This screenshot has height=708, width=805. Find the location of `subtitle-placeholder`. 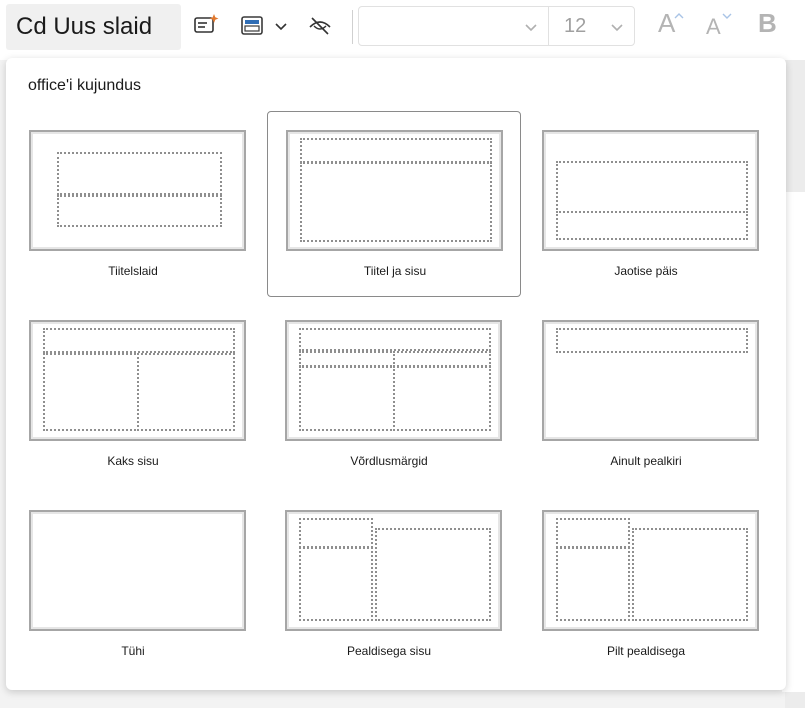

subtitle-placeholder is located at coordinates (139, 211).